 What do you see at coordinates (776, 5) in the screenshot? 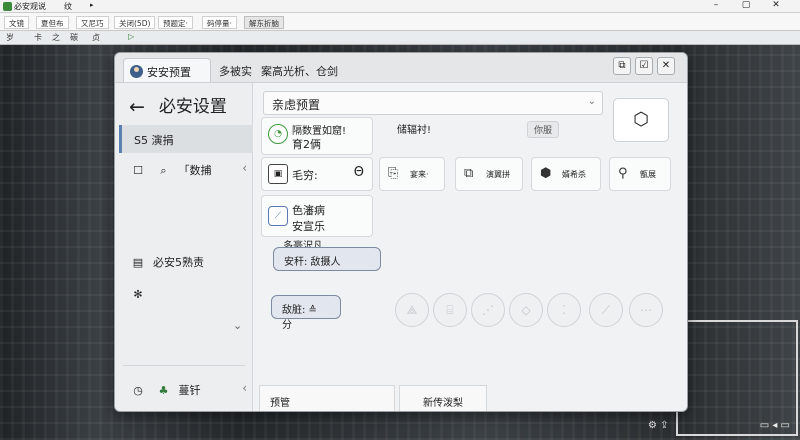
I see `close-icon: ✕` at bounding box center [776, 5].